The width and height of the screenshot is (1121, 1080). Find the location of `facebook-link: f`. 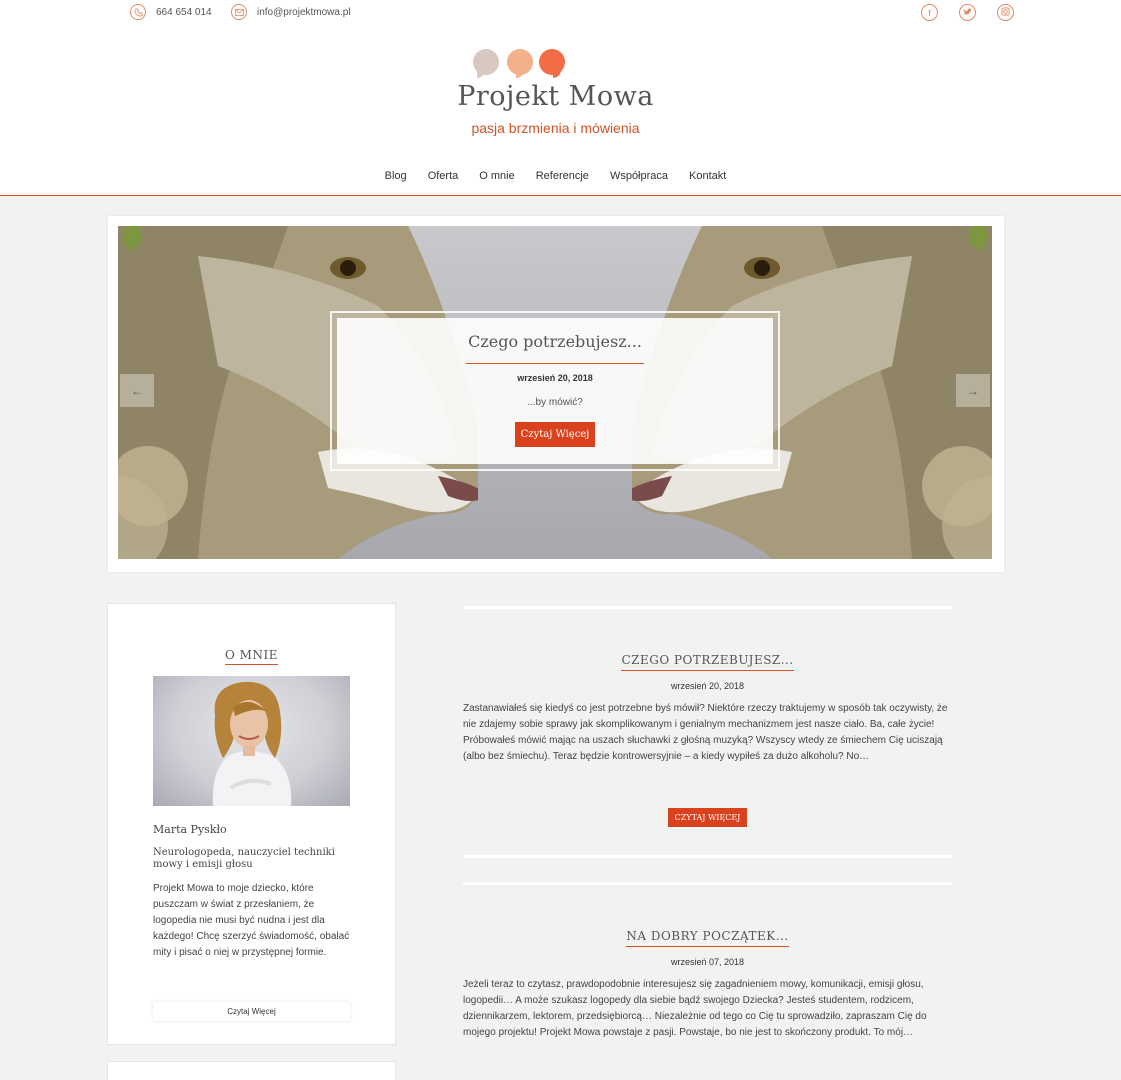

facebook-link: f is located at coordinates (929, 12).